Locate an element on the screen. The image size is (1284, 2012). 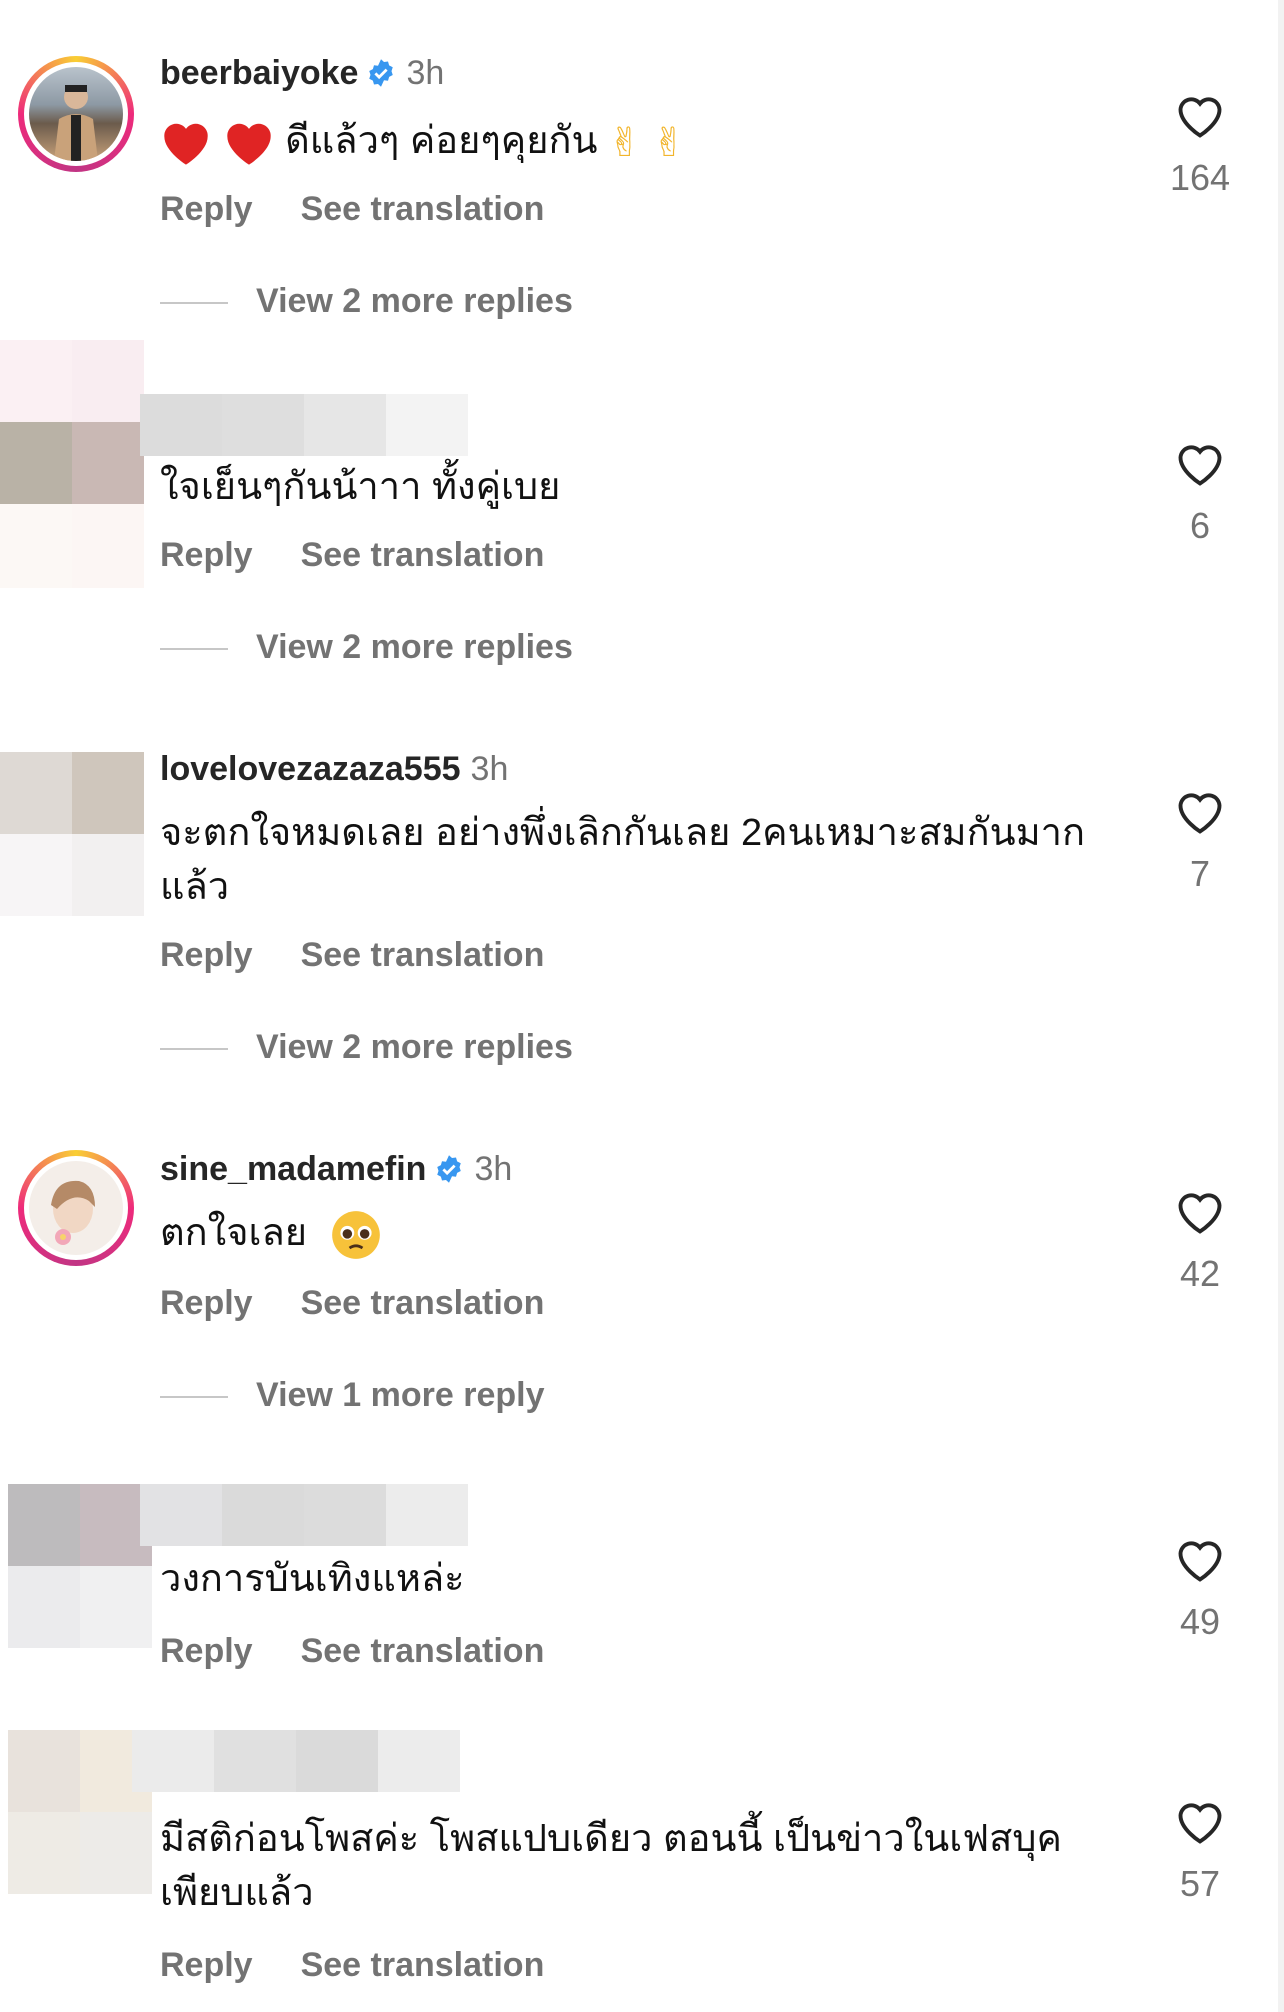
comment-username: beerbaiyoke 3h is located at coordinates (302, 73).